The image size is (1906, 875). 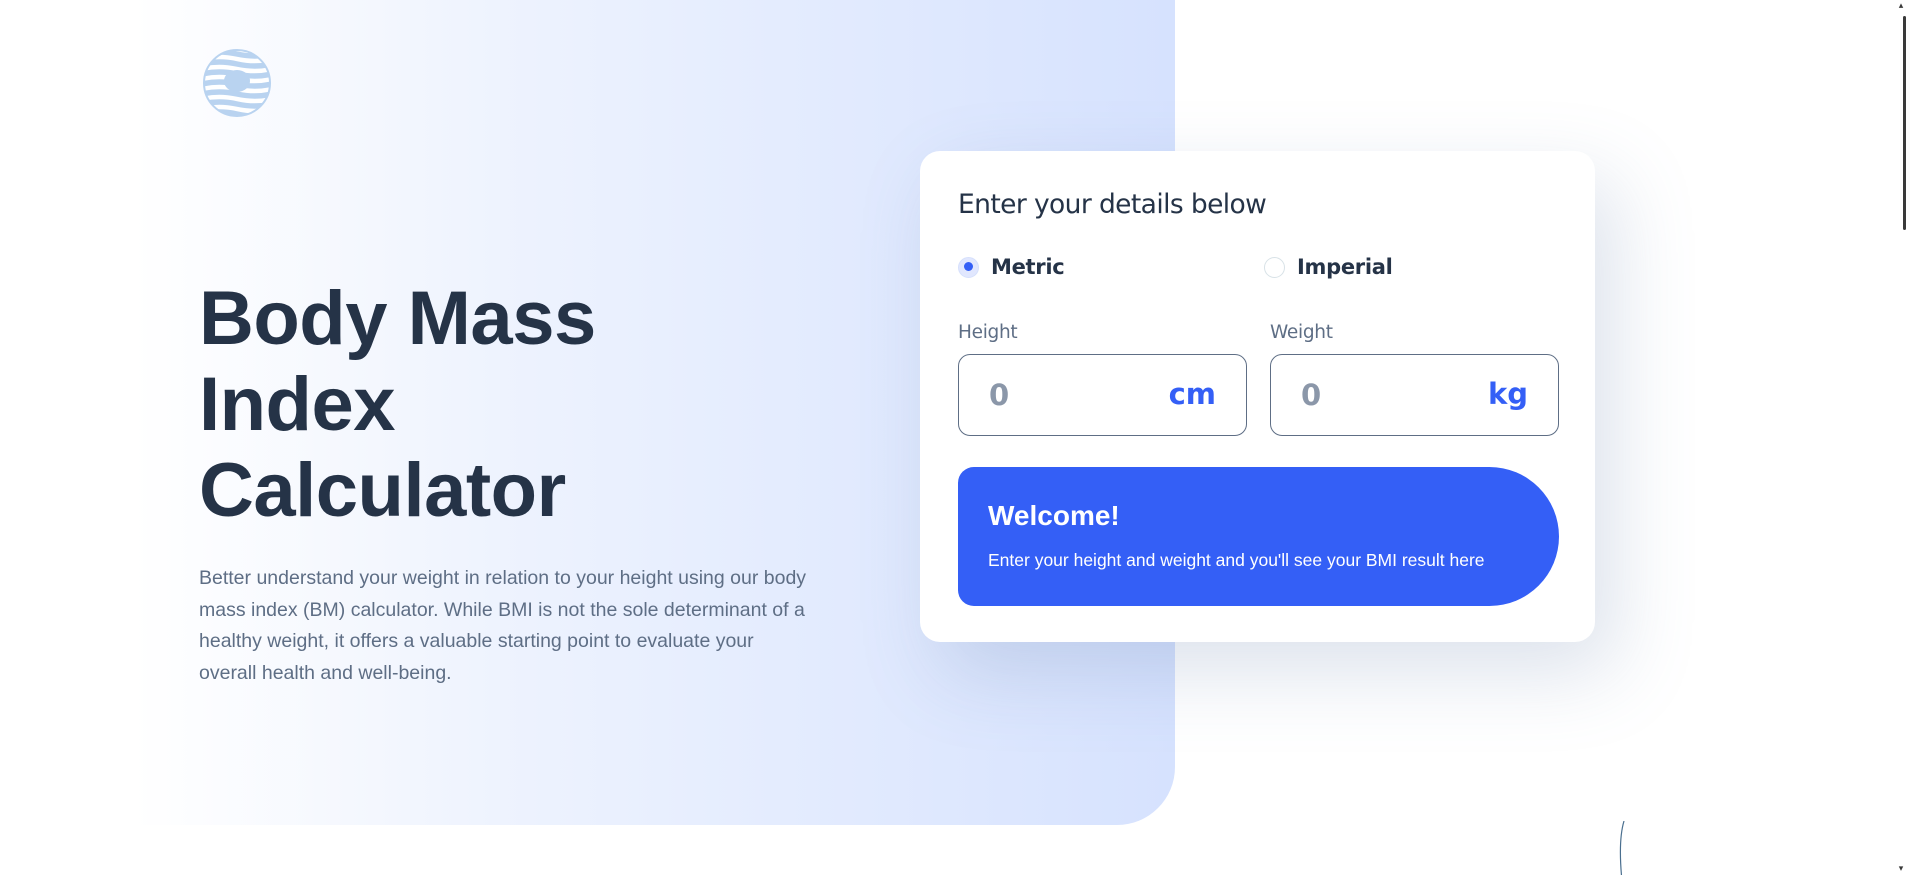 I want to click on metric-radio-label: Metric, so click(x=1028, y=267).